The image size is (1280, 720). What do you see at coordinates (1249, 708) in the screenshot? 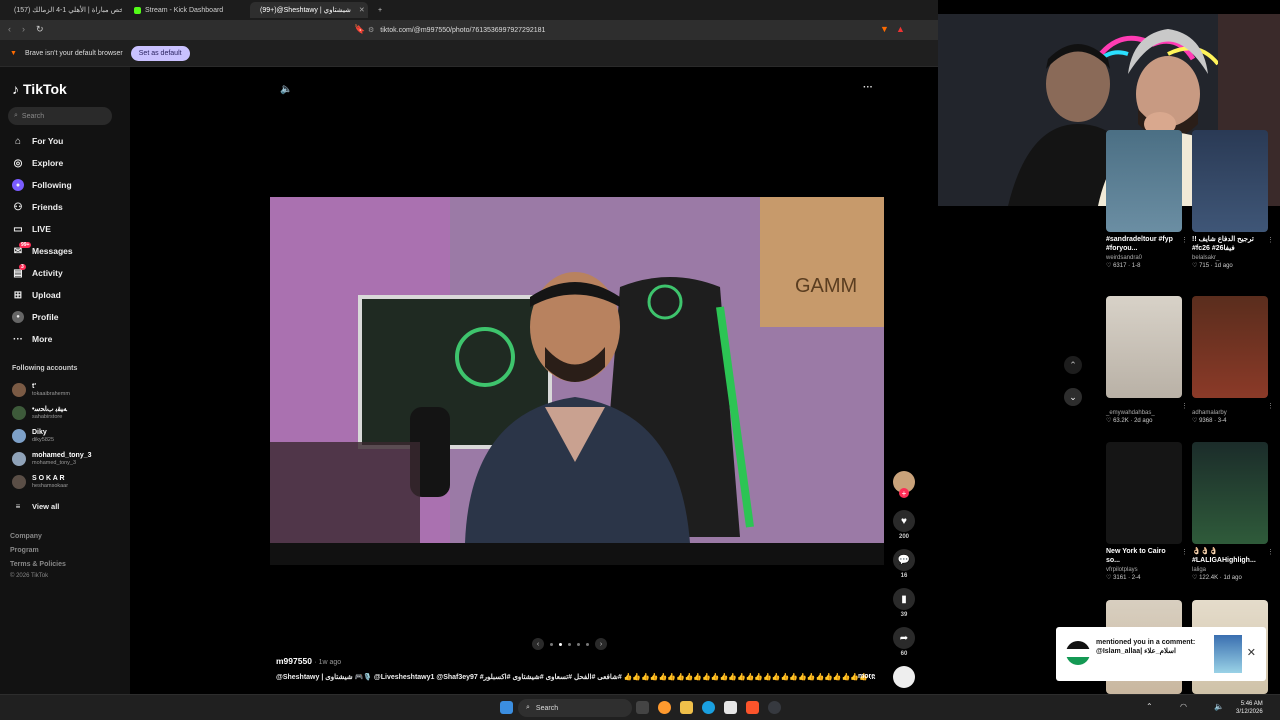
I see `taskbar-clock: 5:46 AM 3/12/2026` at bounding box center [1249, 708].